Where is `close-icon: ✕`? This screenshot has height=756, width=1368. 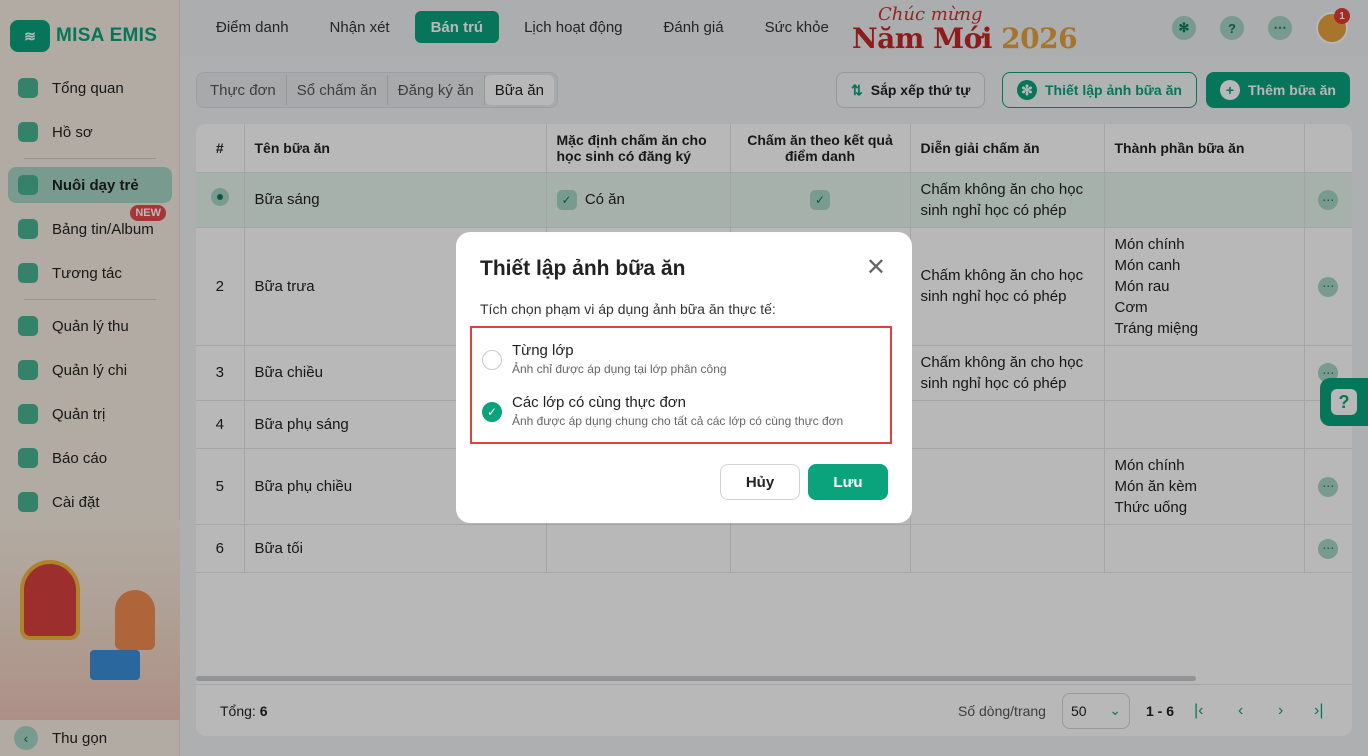
close-icon: ✕ is located at coordinates (876, 268).